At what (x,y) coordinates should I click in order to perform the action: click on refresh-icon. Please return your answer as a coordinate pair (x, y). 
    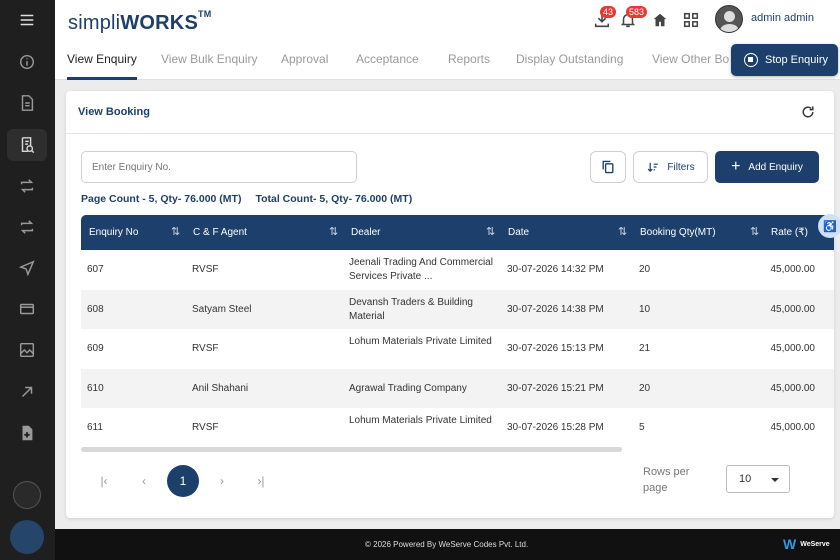
    Looking at the image, I should click on (808, 112).